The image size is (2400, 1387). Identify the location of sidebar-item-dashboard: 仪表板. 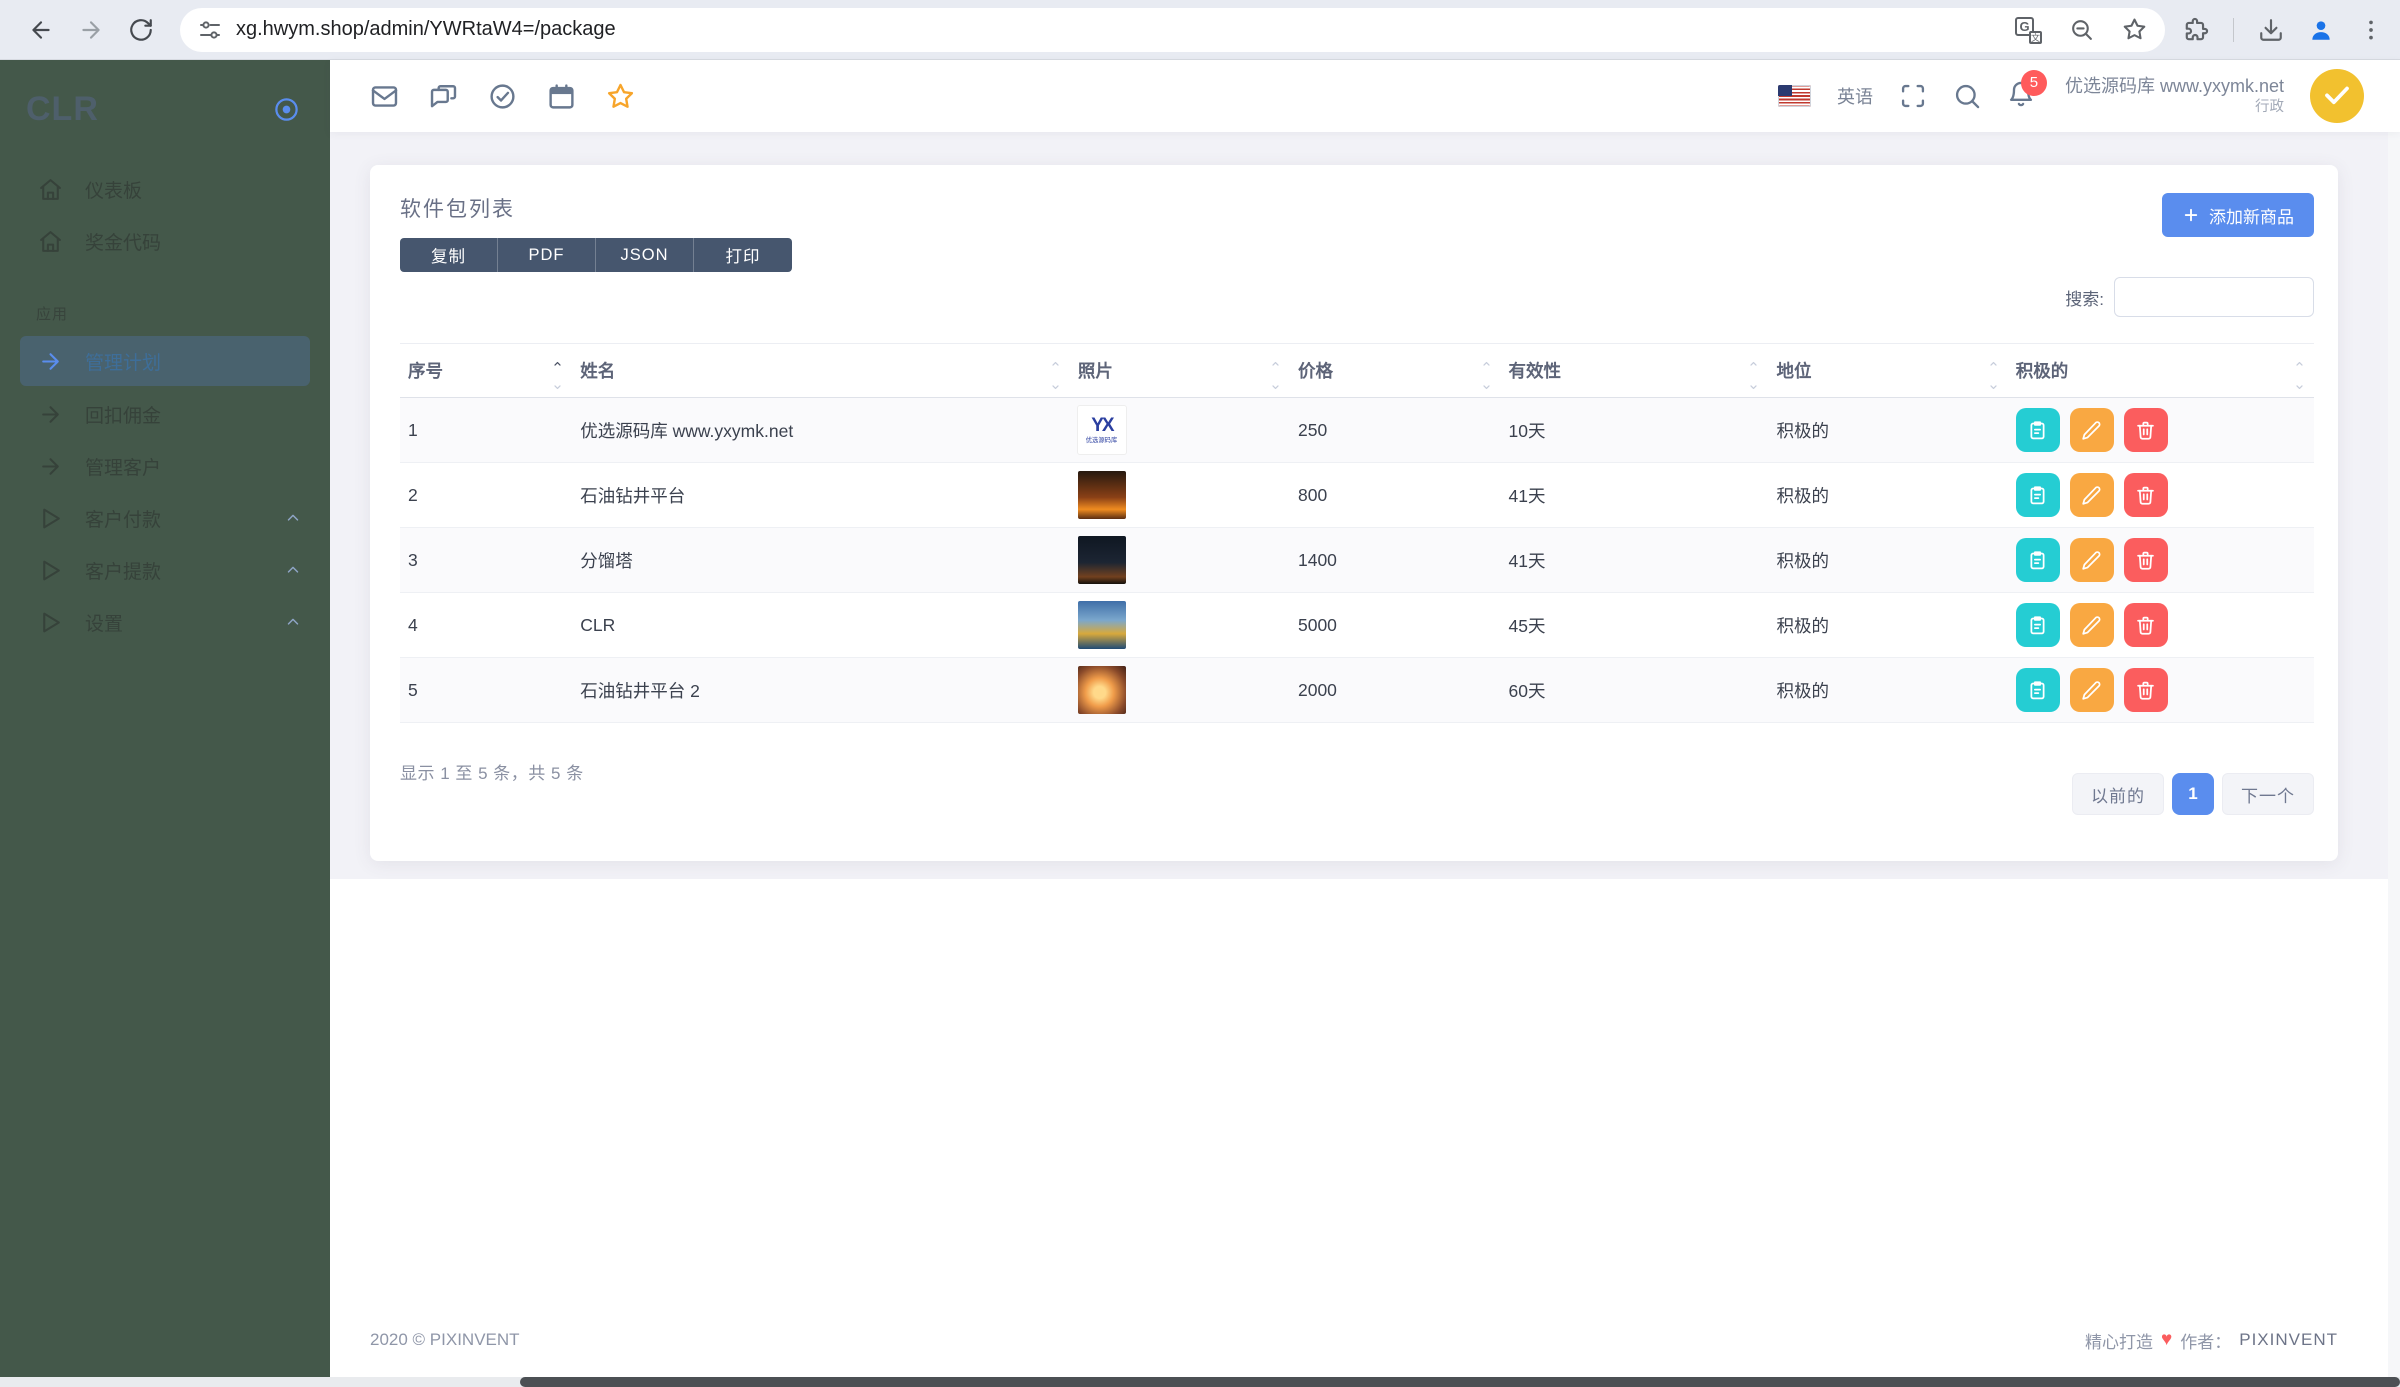
(165, 189).